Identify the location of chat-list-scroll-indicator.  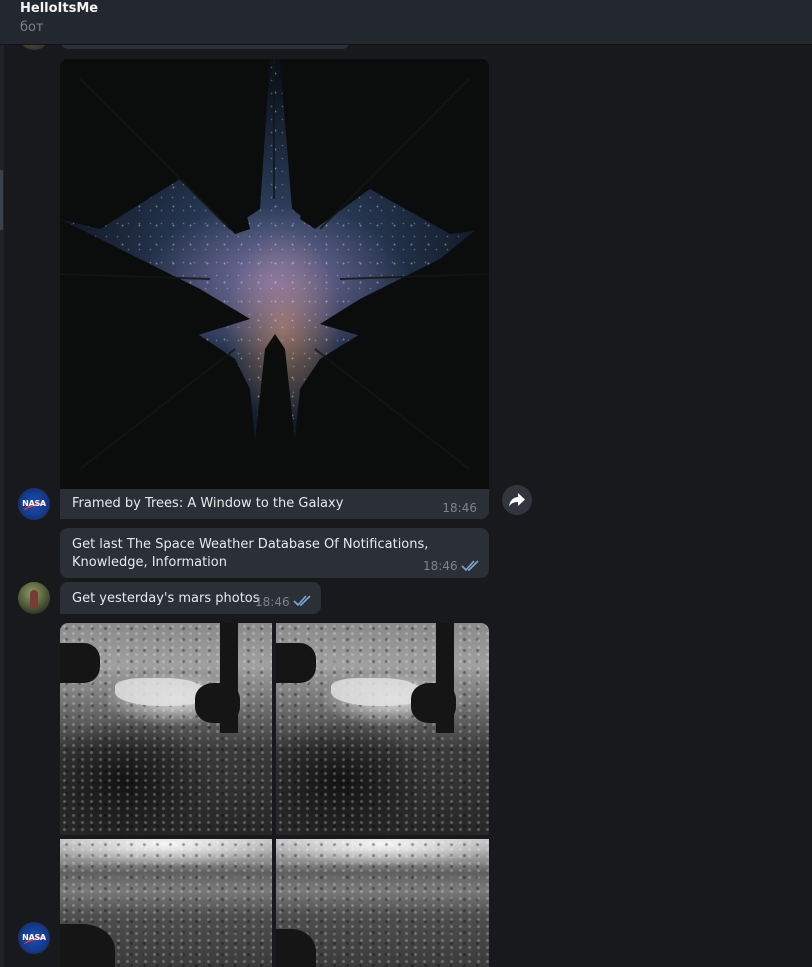
(1, 200).